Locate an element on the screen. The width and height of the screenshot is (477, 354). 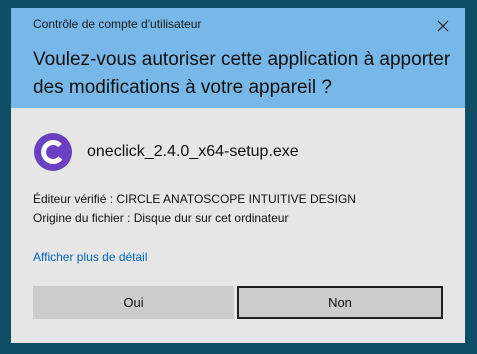
no-button: Non is located at coordinates (340, 302).